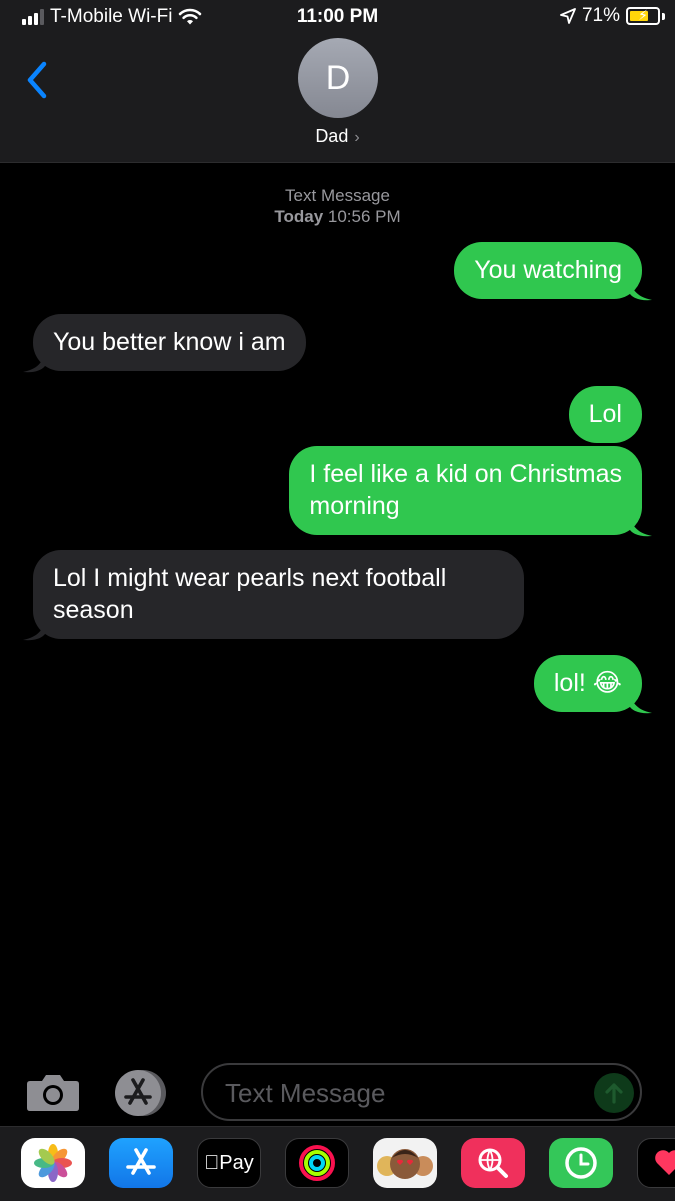 This screenshot has width=675, height=1201. I want to click on digital-touch-app, so click(656, 1163).